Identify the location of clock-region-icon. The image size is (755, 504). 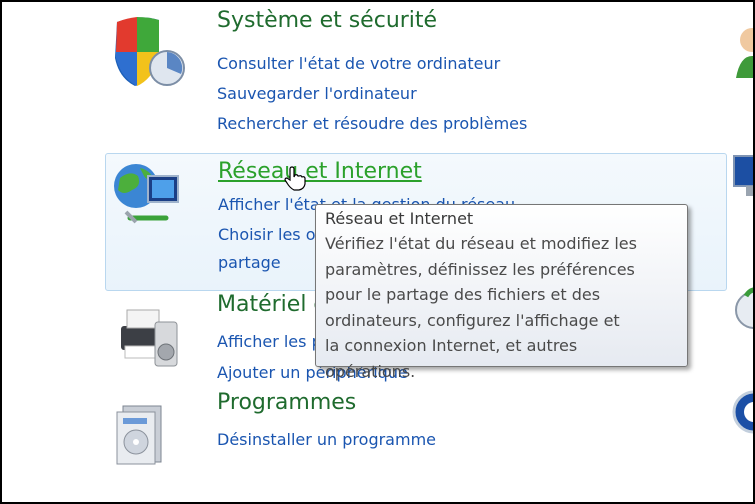
(744, 308).